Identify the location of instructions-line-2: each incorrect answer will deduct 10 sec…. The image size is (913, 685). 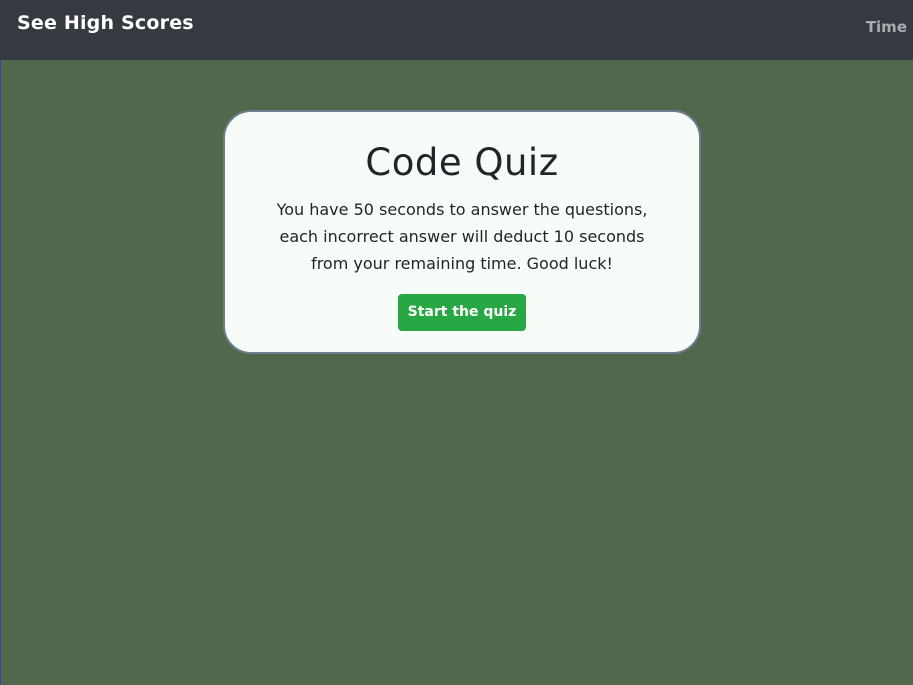
(462, 236).